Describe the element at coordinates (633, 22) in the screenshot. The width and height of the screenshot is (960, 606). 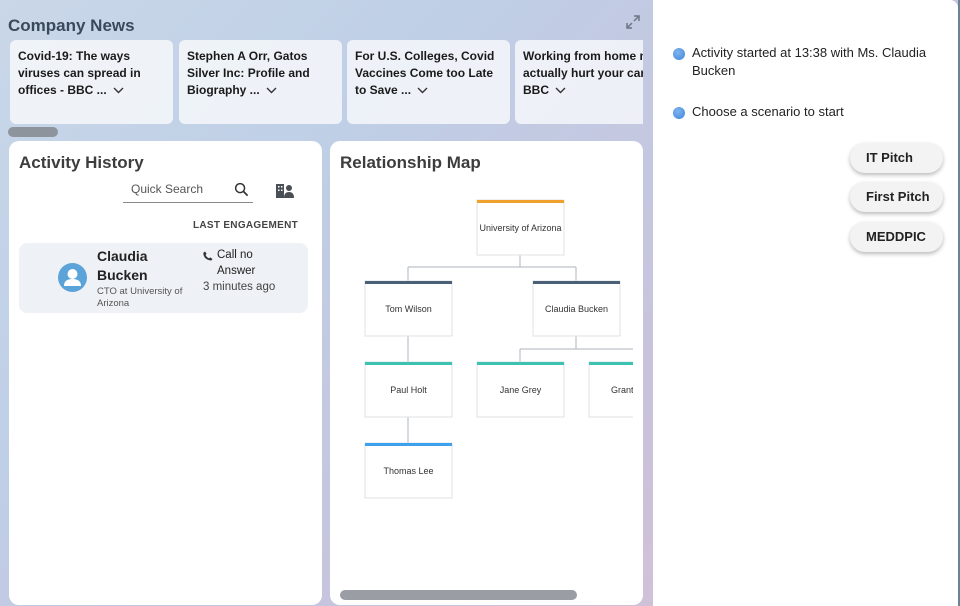
I see `expand-icon` at that location.